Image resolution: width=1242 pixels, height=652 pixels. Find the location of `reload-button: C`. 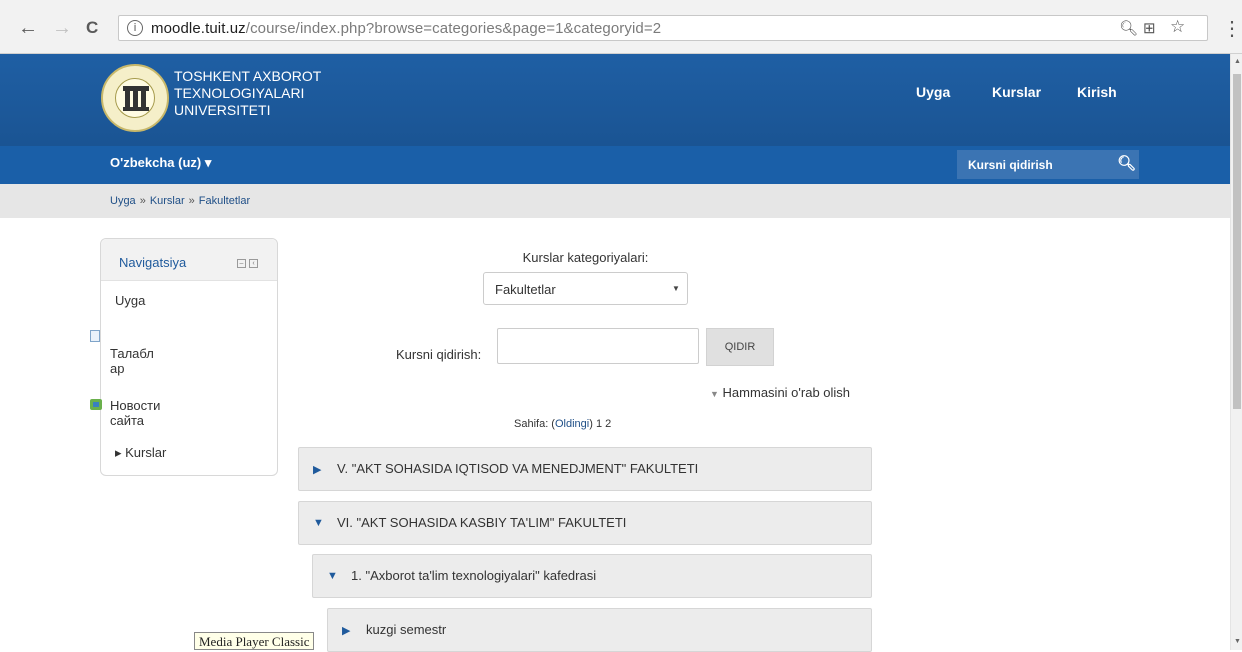

reload-button: C is located at coordinates (92, 28).